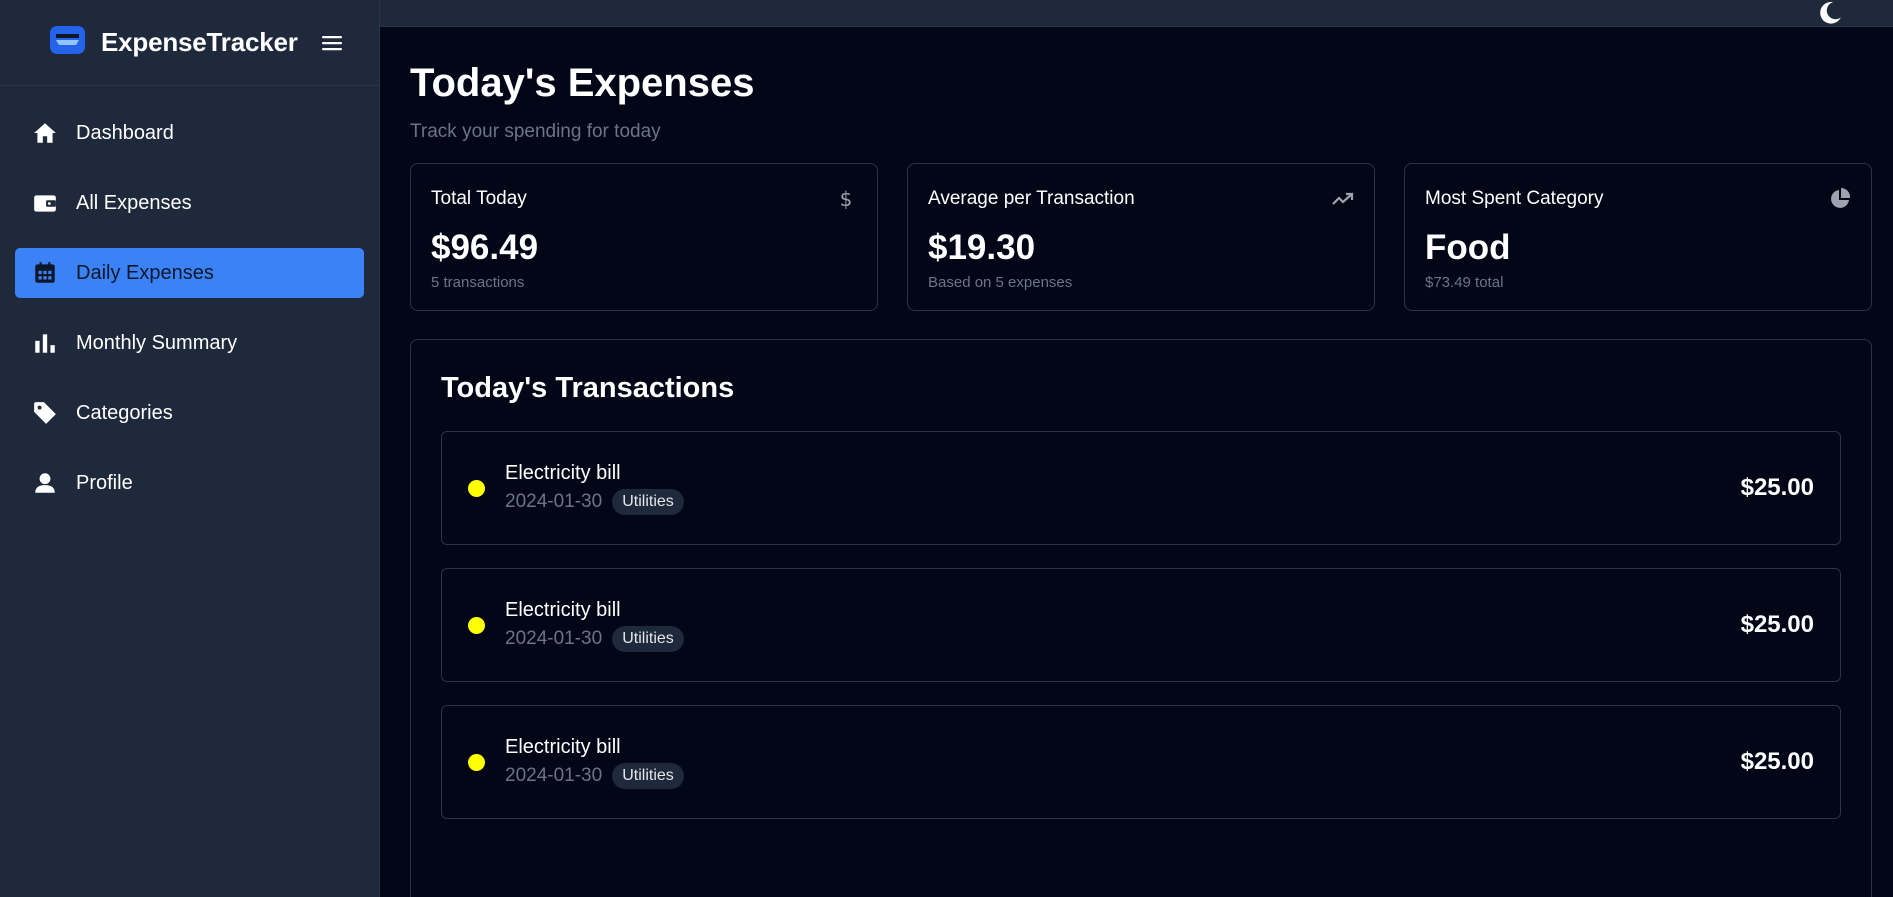 This screenshot has width=1893, height=897. Describe the element at coordinates (1468, 247) in the screenshot. I see `stat-value: Food` at that location.